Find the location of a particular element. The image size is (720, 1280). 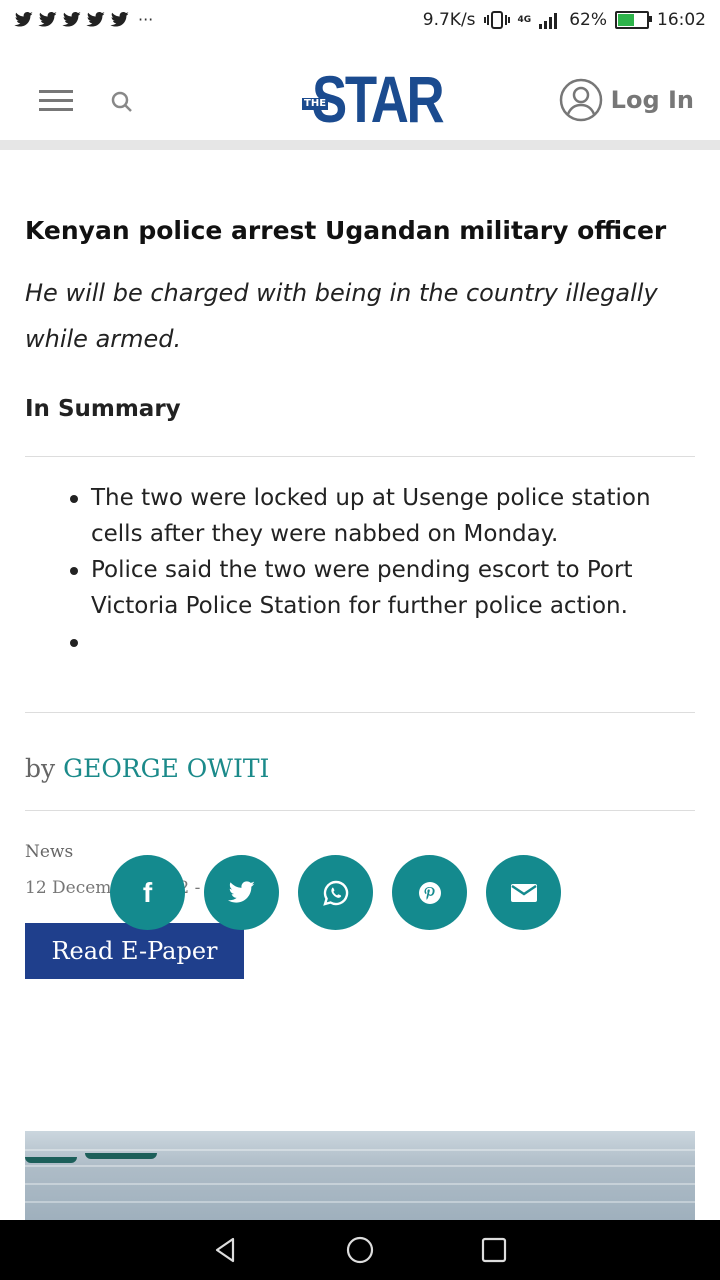

summary-label: In Summary is located at coordinates (103, 409).